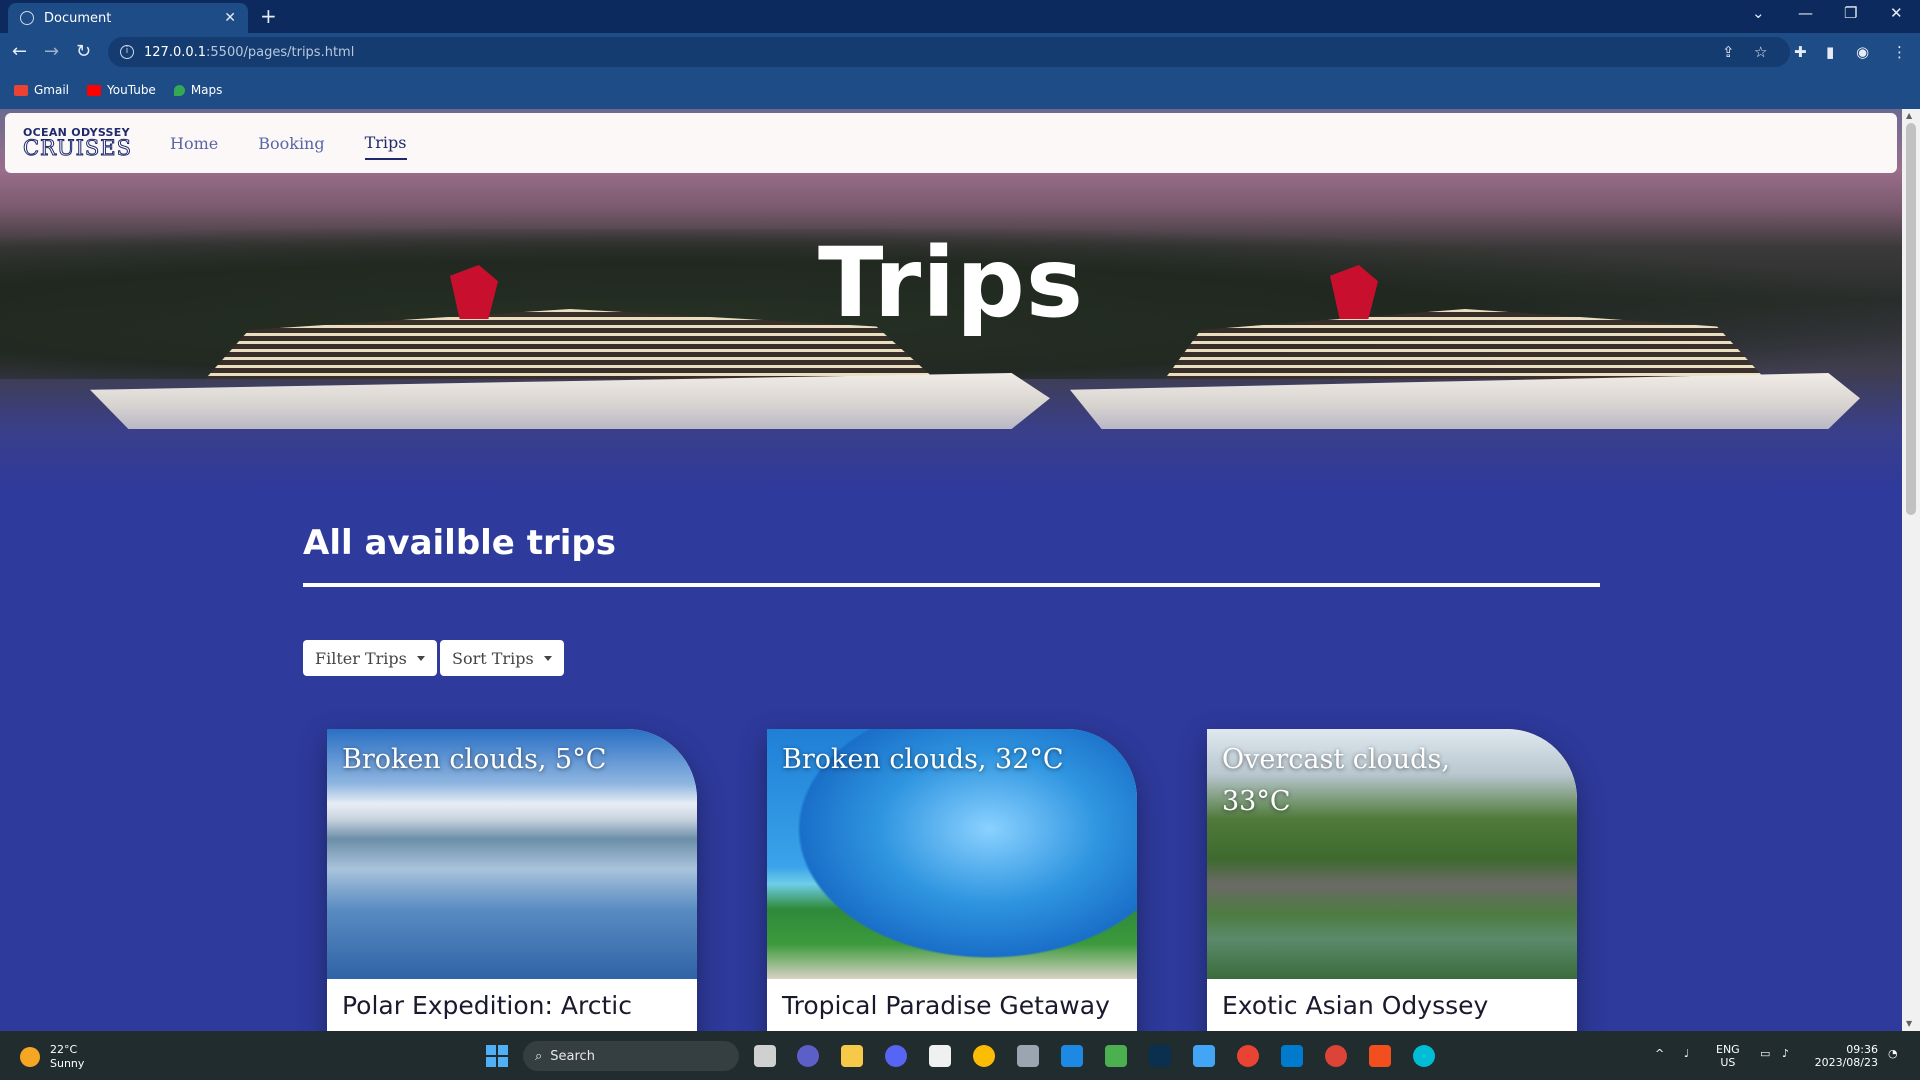 Image resolution: width=1920 pixels, height=1080 pixels. What do you see at coordinates (1336, 780) in the screenshot?
I see `trip-weather: Overcast clouds, 33°C` at bounding box center [1336, 780].